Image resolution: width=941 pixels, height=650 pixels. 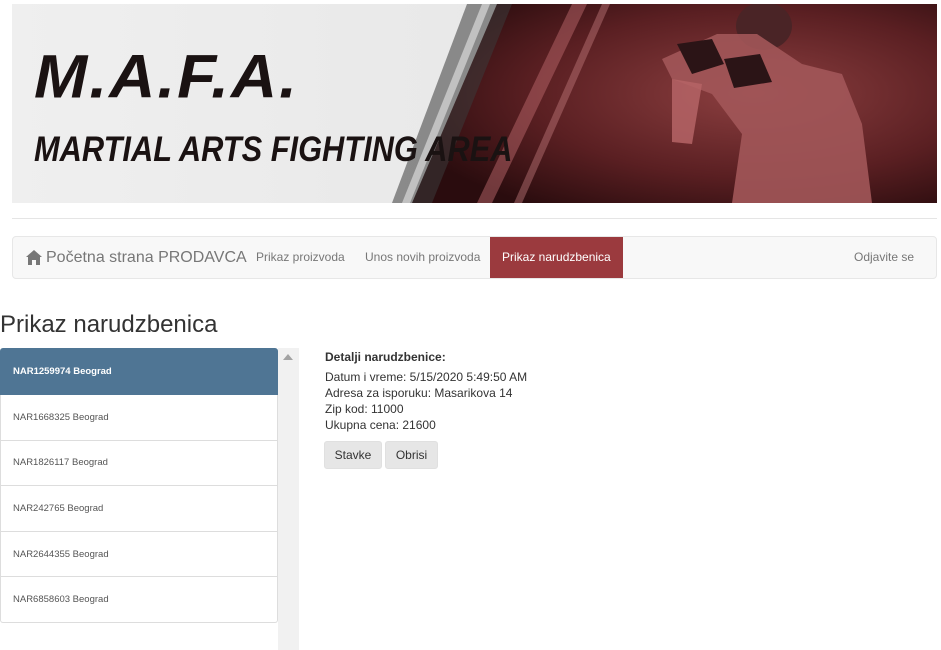 I want to click on logout-link: Odjavite se, so click(x=884, y=257).